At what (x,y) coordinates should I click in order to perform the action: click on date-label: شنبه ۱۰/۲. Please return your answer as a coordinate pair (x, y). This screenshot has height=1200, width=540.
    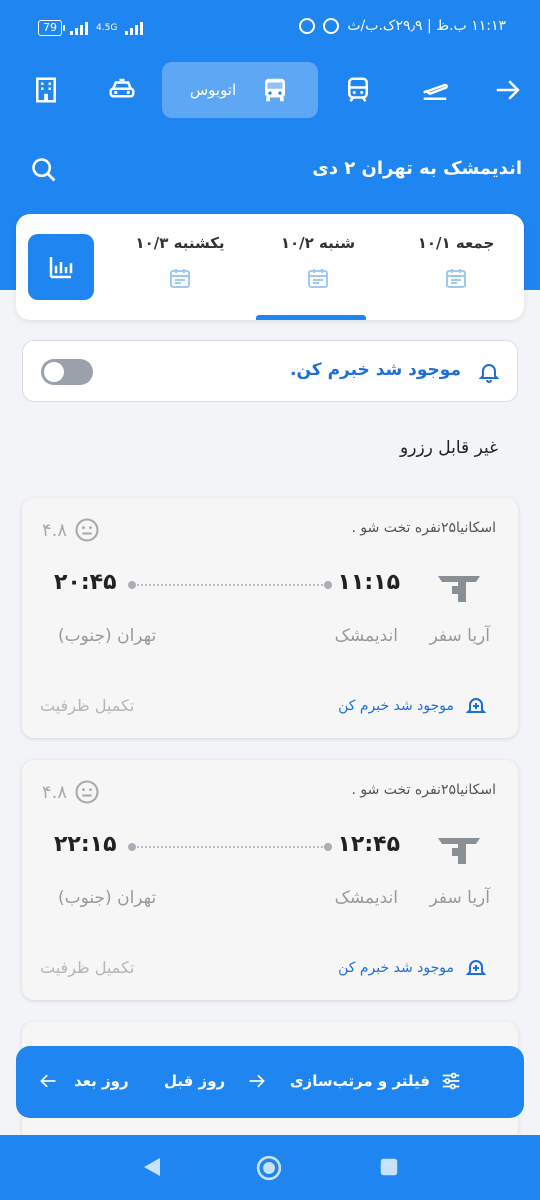
    Looking at the image, I should click on (318, 243).